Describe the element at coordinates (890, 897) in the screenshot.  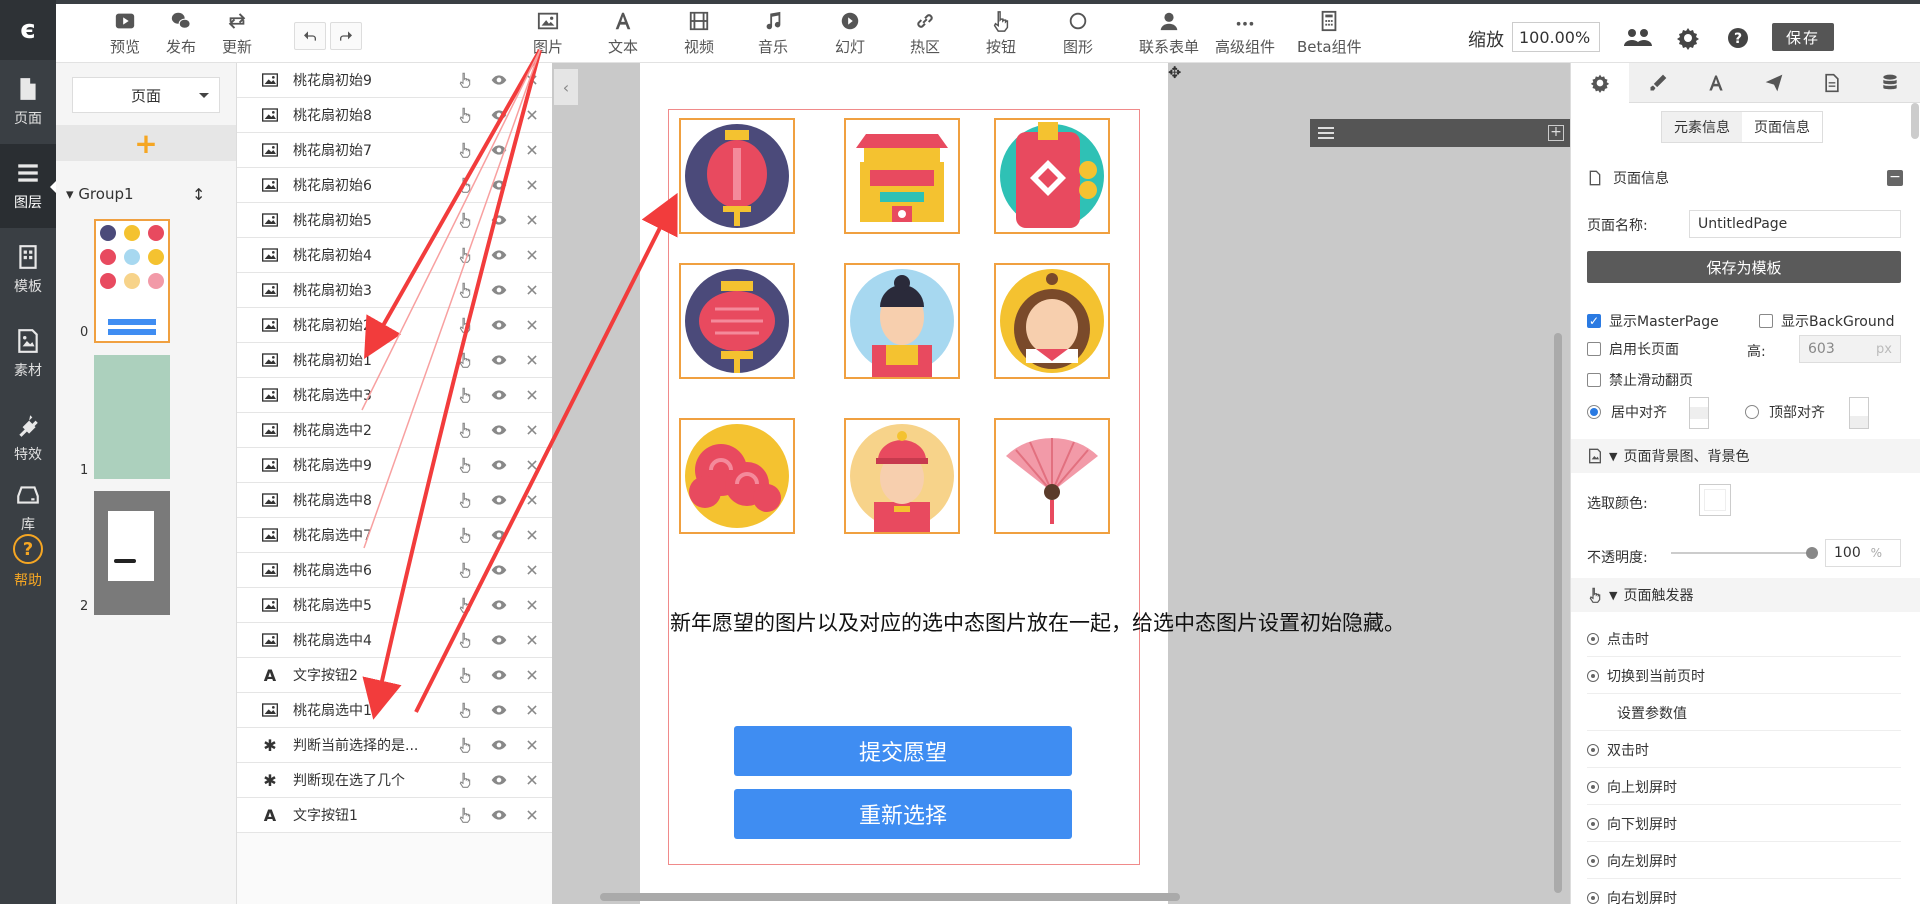
I see `horizontal-scrollbar` at that location.